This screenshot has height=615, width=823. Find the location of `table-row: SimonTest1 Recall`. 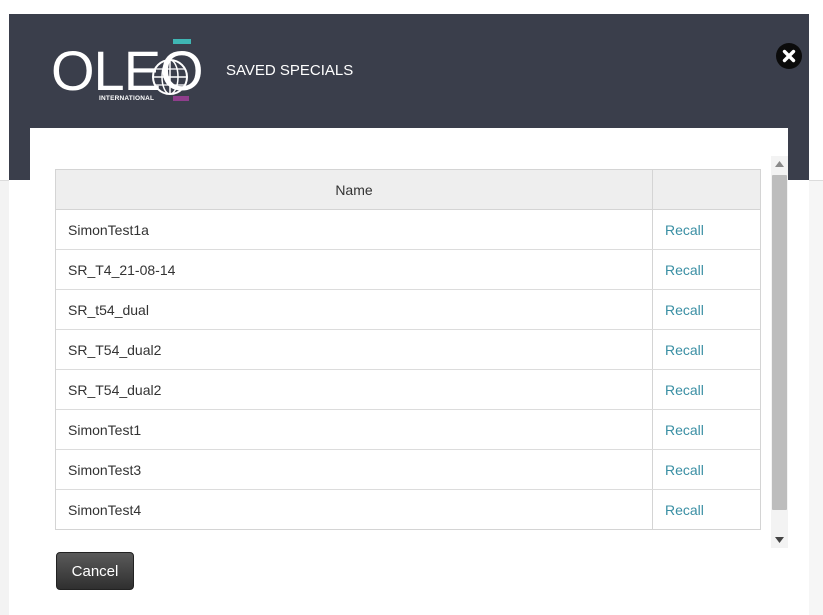

table-row: SimonTest1 Recall is located at coordinates (408, 430).